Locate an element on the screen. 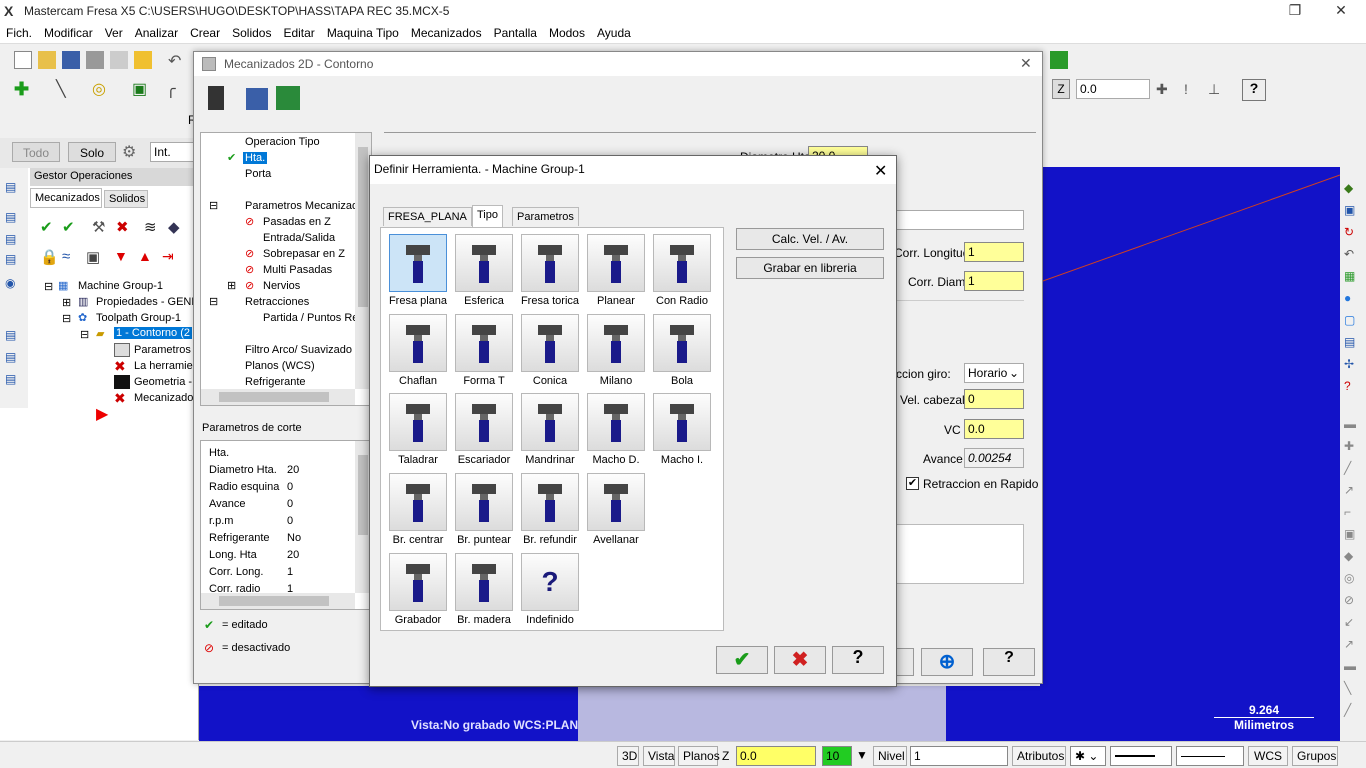  tool-fresa-torica: Fresa torica is located at coordinates (550, 270).